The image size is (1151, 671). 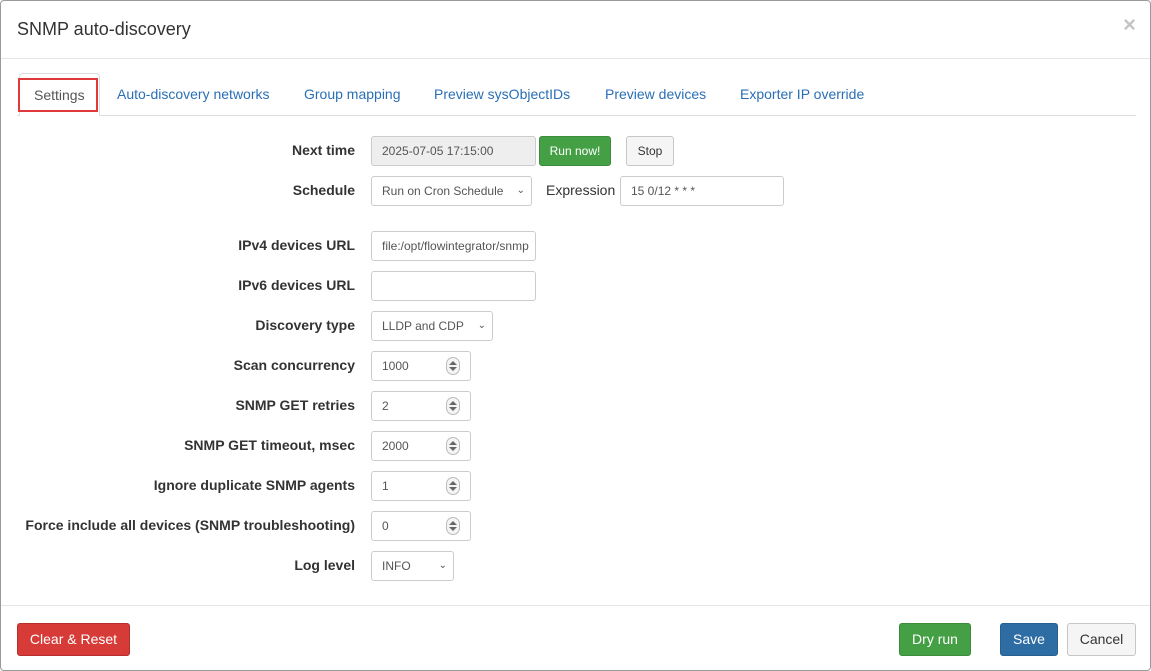 What do you see at coordinates (655, 94) in the screenshot?
I see `tab-preview-devices: Preview devices` at bounding box center [655, 94].